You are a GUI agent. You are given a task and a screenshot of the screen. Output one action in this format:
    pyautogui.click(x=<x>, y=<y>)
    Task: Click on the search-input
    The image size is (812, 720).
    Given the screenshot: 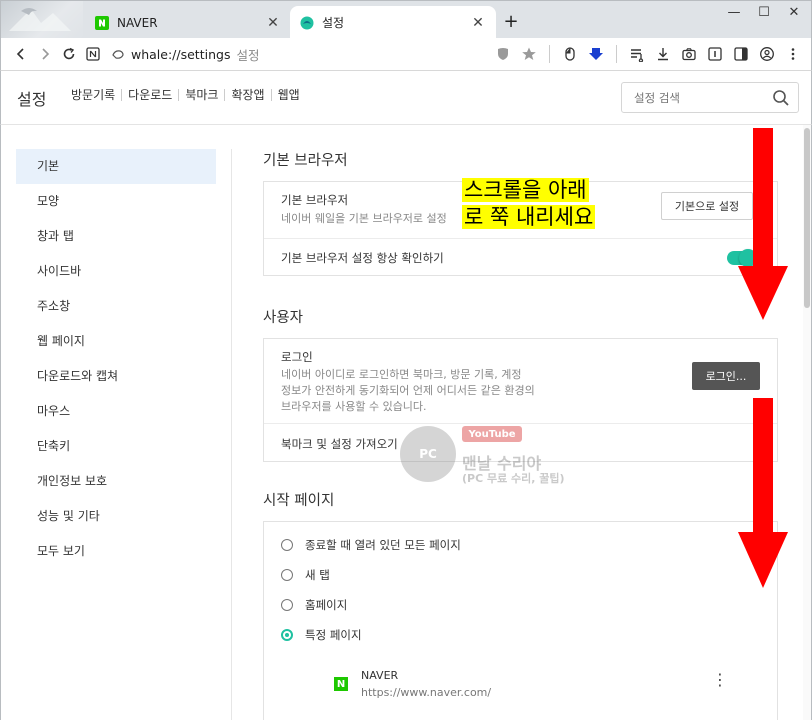 What is the action you would take?
    pyautogui.click(x=699, y=97)
    